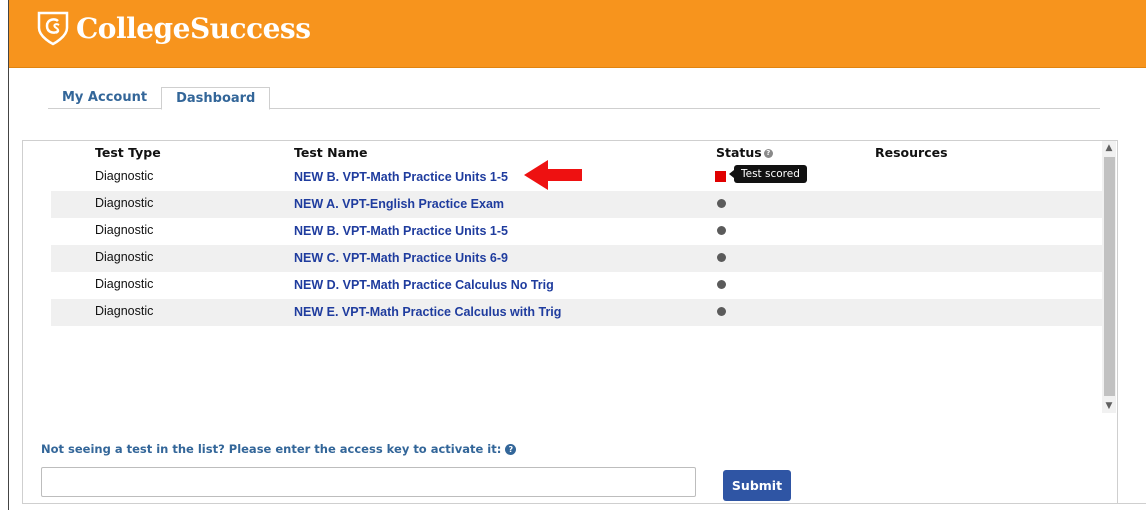 The width and height of the screenshot is (1146, 510). I want to click on submit-button: Submit, so click(757, 485).